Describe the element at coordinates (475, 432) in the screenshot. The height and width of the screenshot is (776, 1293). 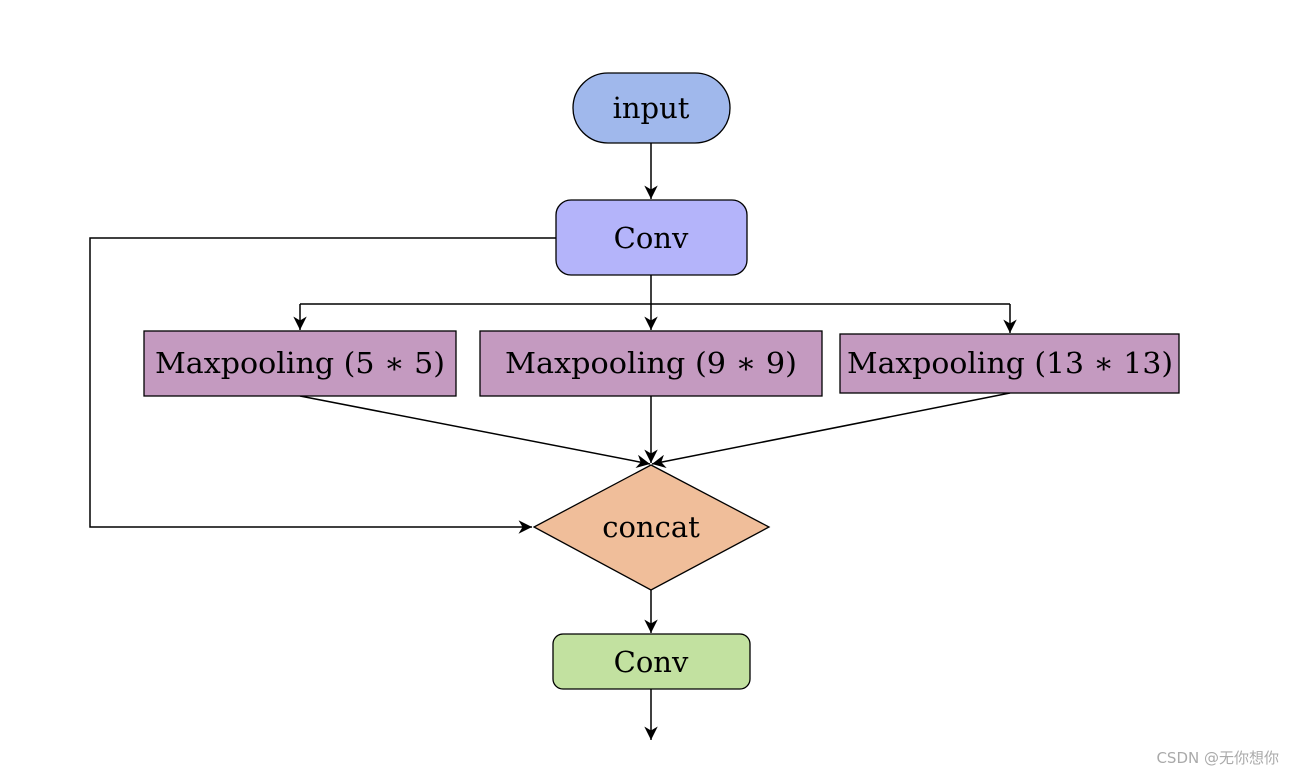
I see `edge-maxpool1-concat` at that location.